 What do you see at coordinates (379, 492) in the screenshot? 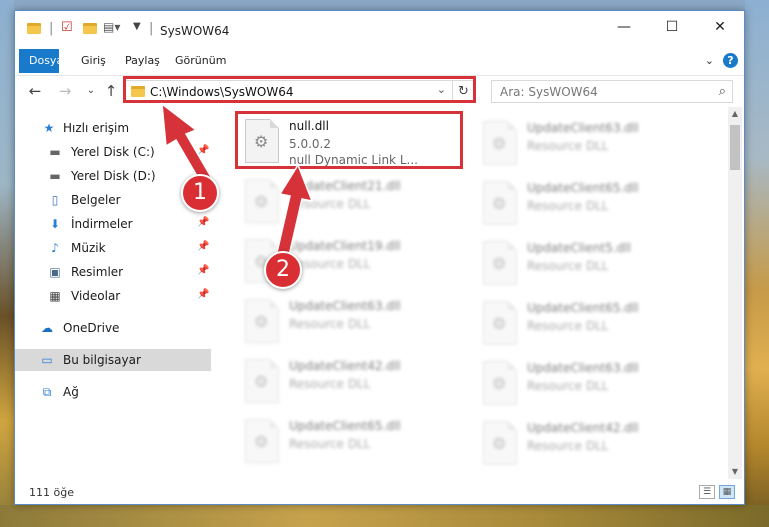
I see `status-bar: 111 öğe ☰ ▦` at bounding box center [379, 492].